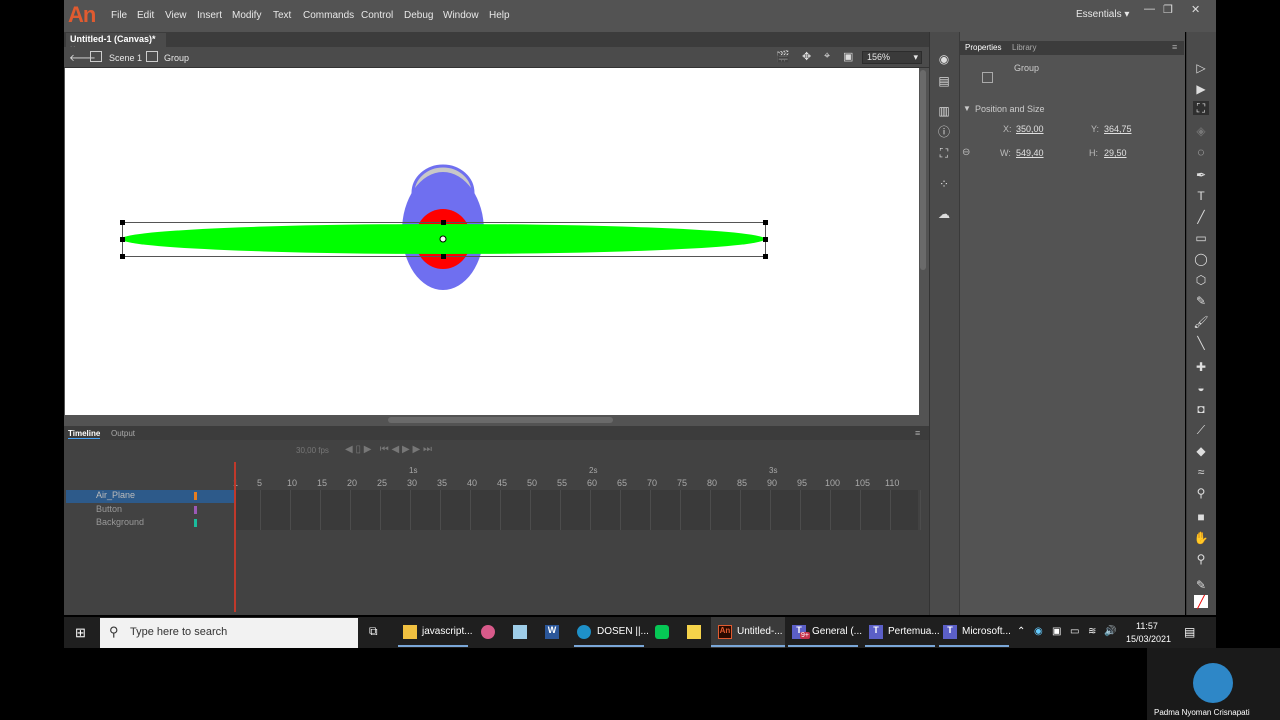 The image size is (1280, 720). What do you see at coordinates (1201, 89) in the screenshot?
I see `subselection-tool-icon: ▶` at bounding box center [1201, 89].